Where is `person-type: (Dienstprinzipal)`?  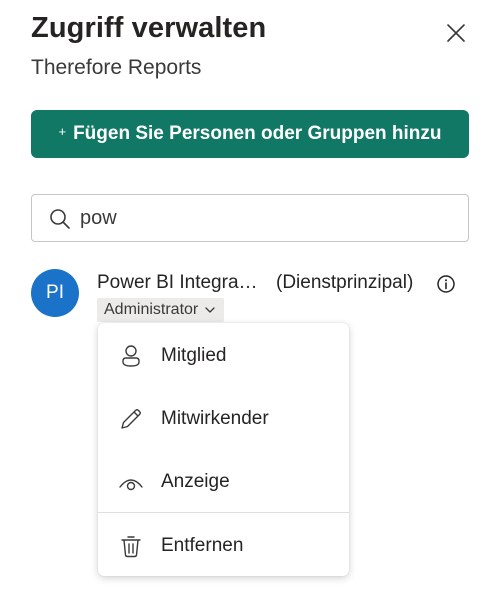
person-type: (Dienstprinzipal) is located at coordinates (345, 282).